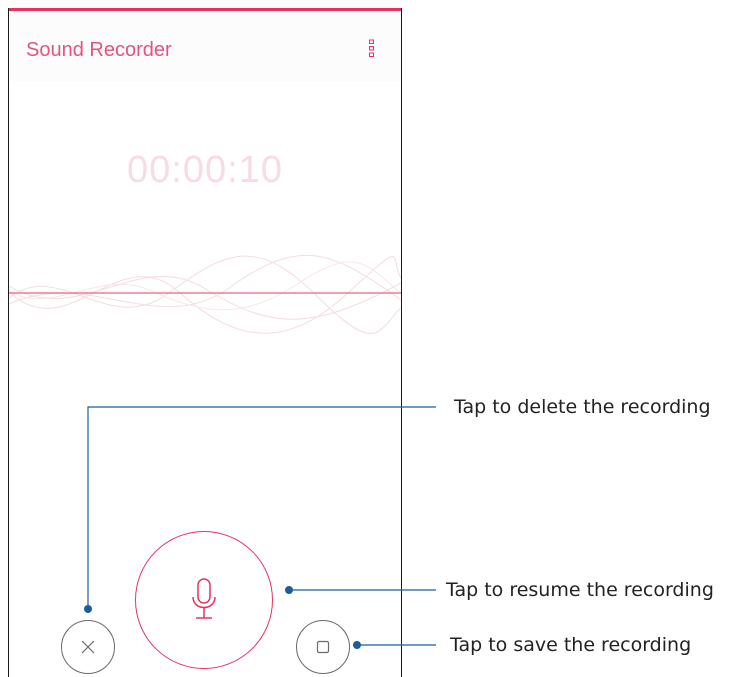 This screenshot has width=731, height=677. What do you see at coordinates (205, 170) in the screenshot?
I see `recording-timer: 00:00:10` at bounding box center [205, 170].